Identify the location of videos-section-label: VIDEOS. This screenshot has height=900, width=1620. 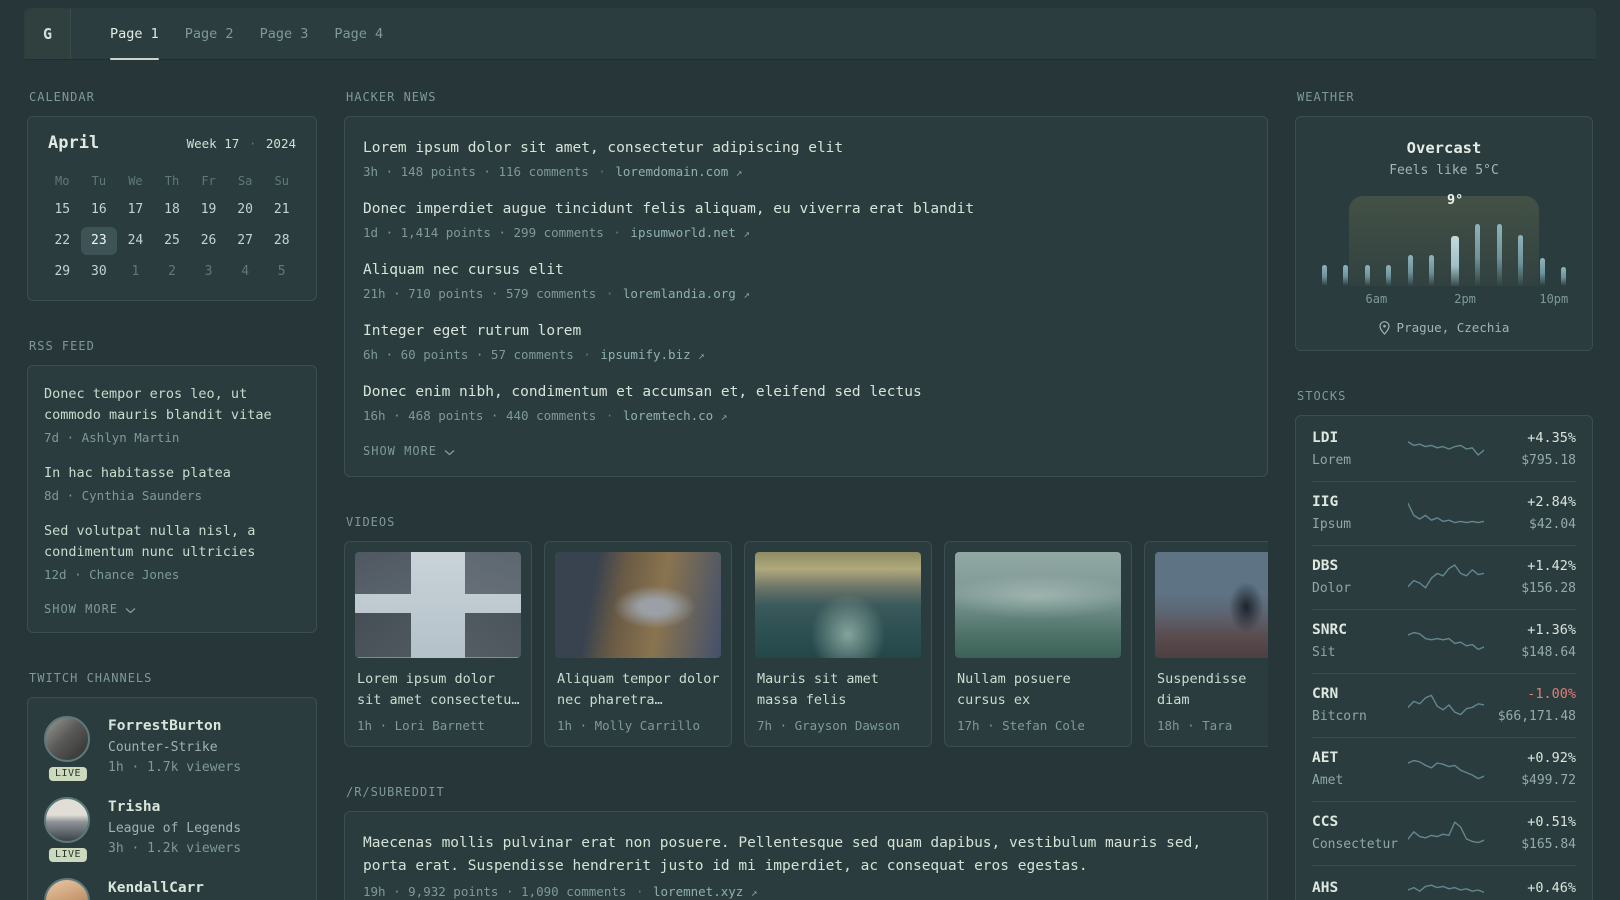
(371, 522).